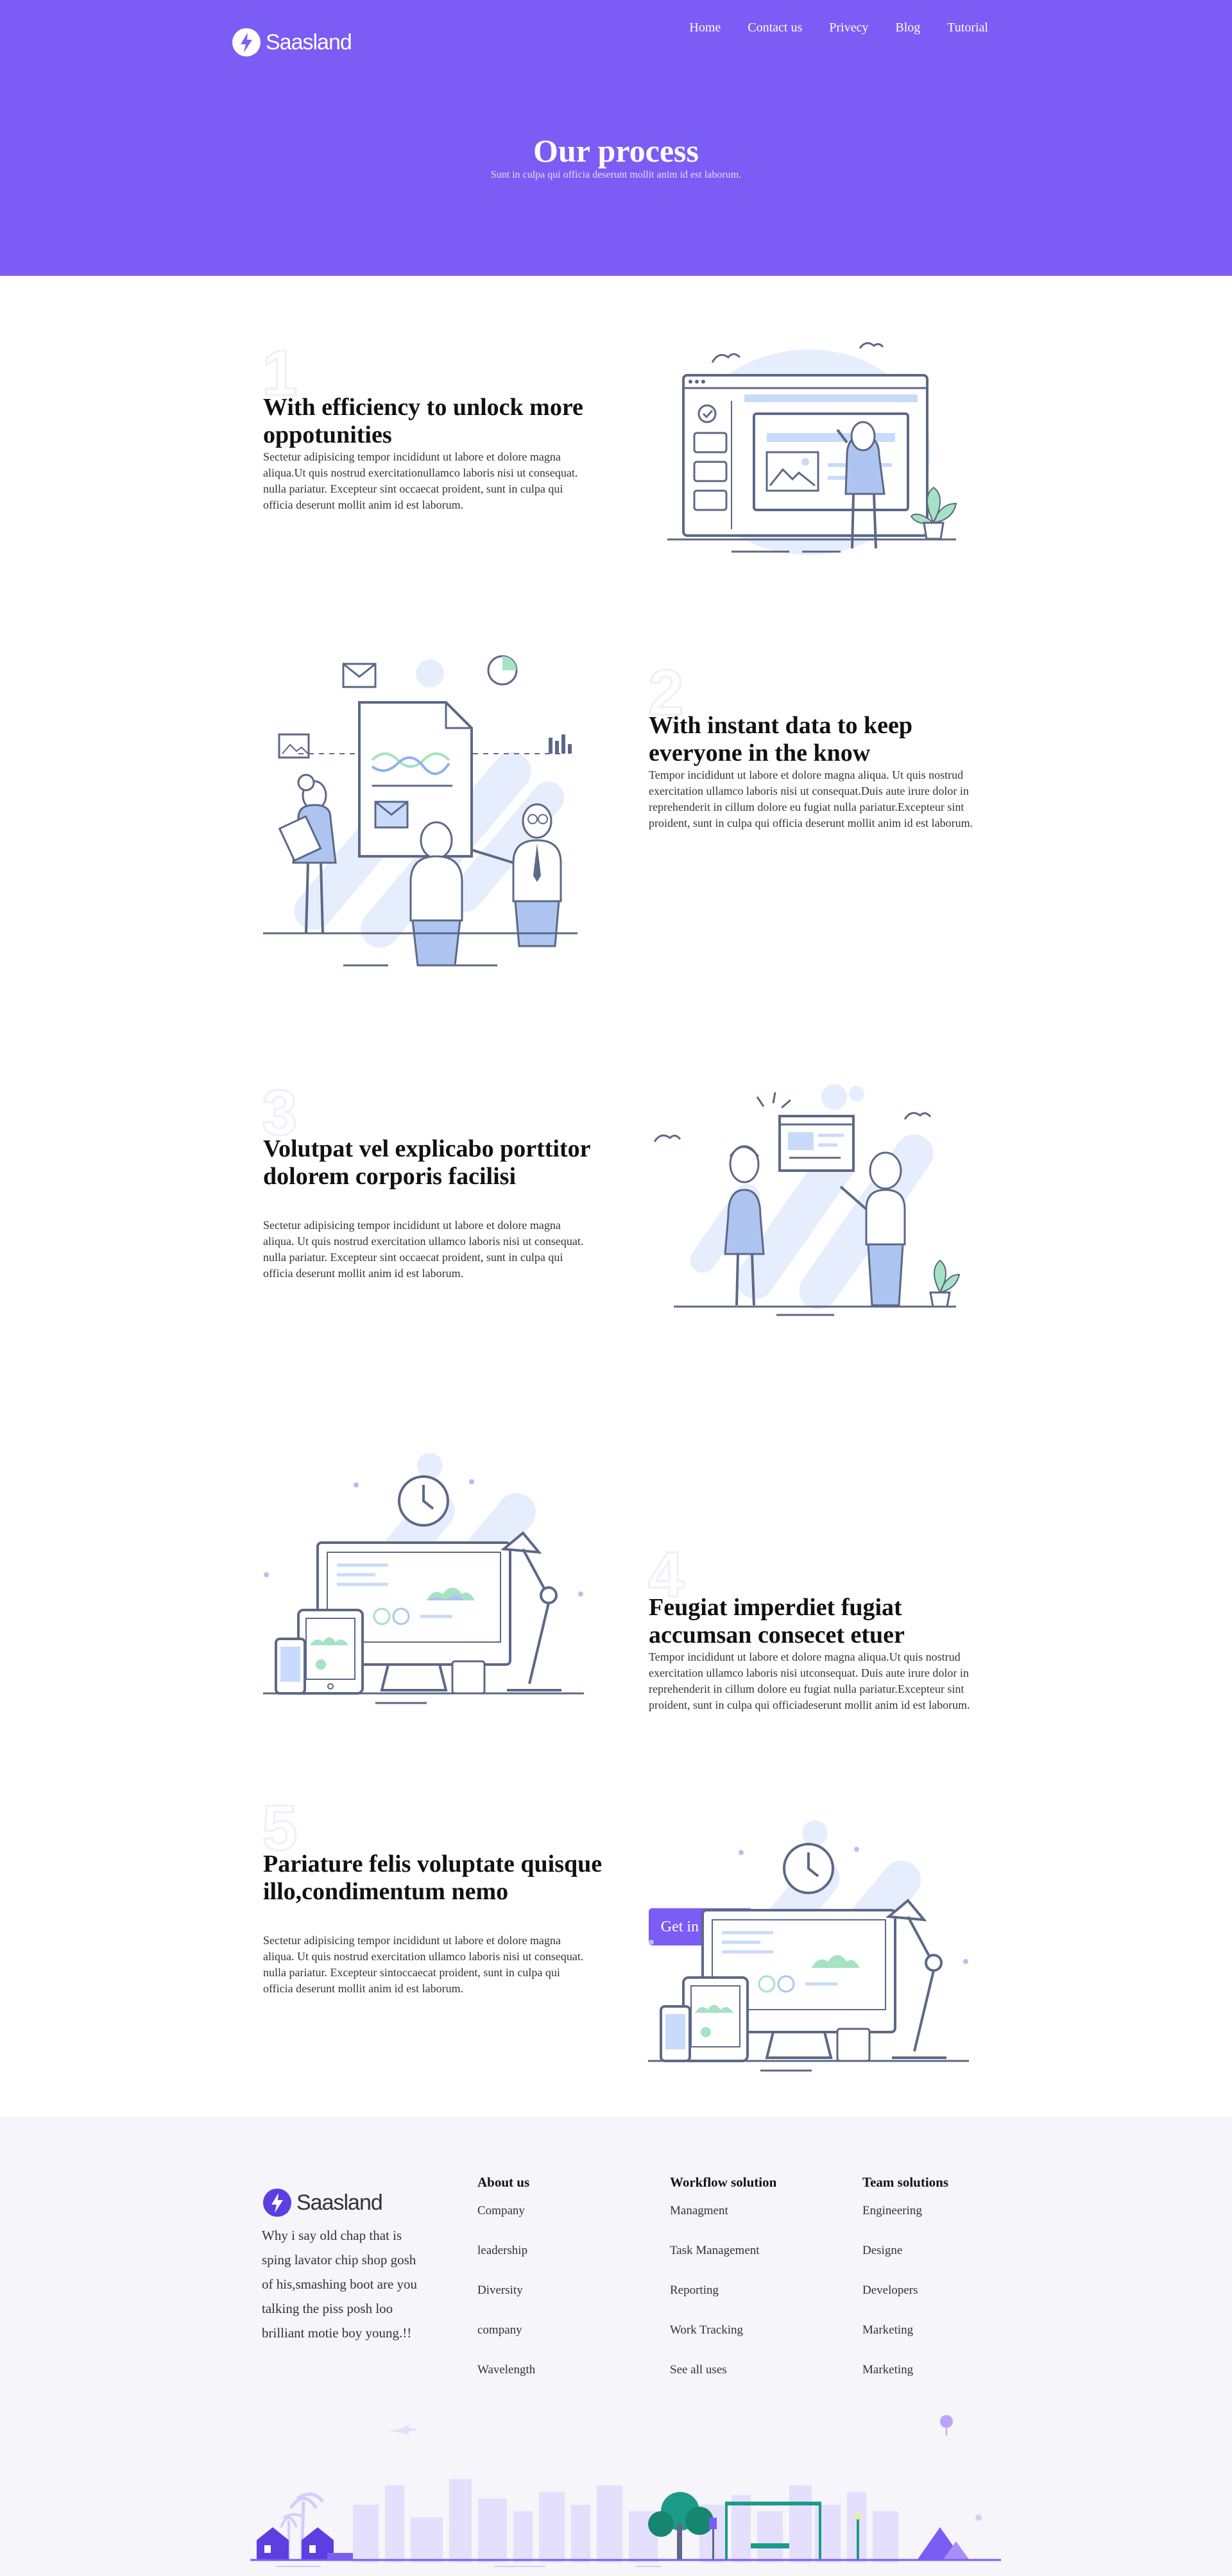 Image resolution: width=1232 pixels, height=2576 pixels. I want to click on footer-link: leadership, so click(502, 2251).